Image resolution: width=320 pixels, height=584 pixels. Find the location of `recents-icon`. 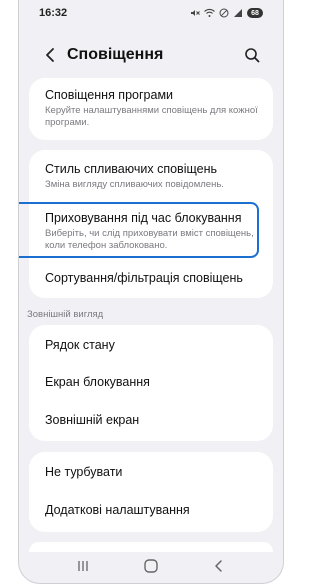

recents-icon is located at coordinates (83, 566).